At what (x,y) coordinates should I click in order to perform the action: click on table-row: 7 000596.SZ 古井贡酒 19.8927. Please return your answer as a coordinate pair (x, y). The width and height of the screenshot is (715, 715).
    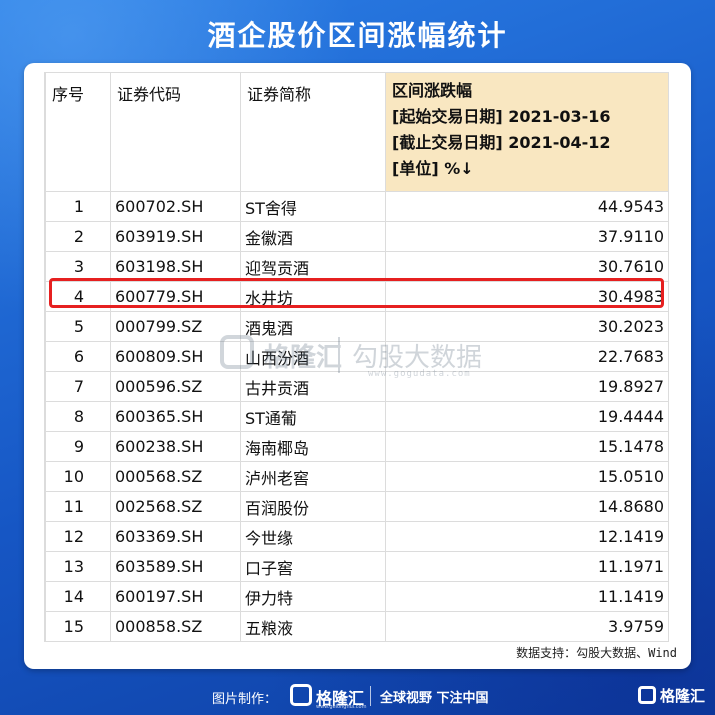
    Looking at the image, I should click on (357, 386).